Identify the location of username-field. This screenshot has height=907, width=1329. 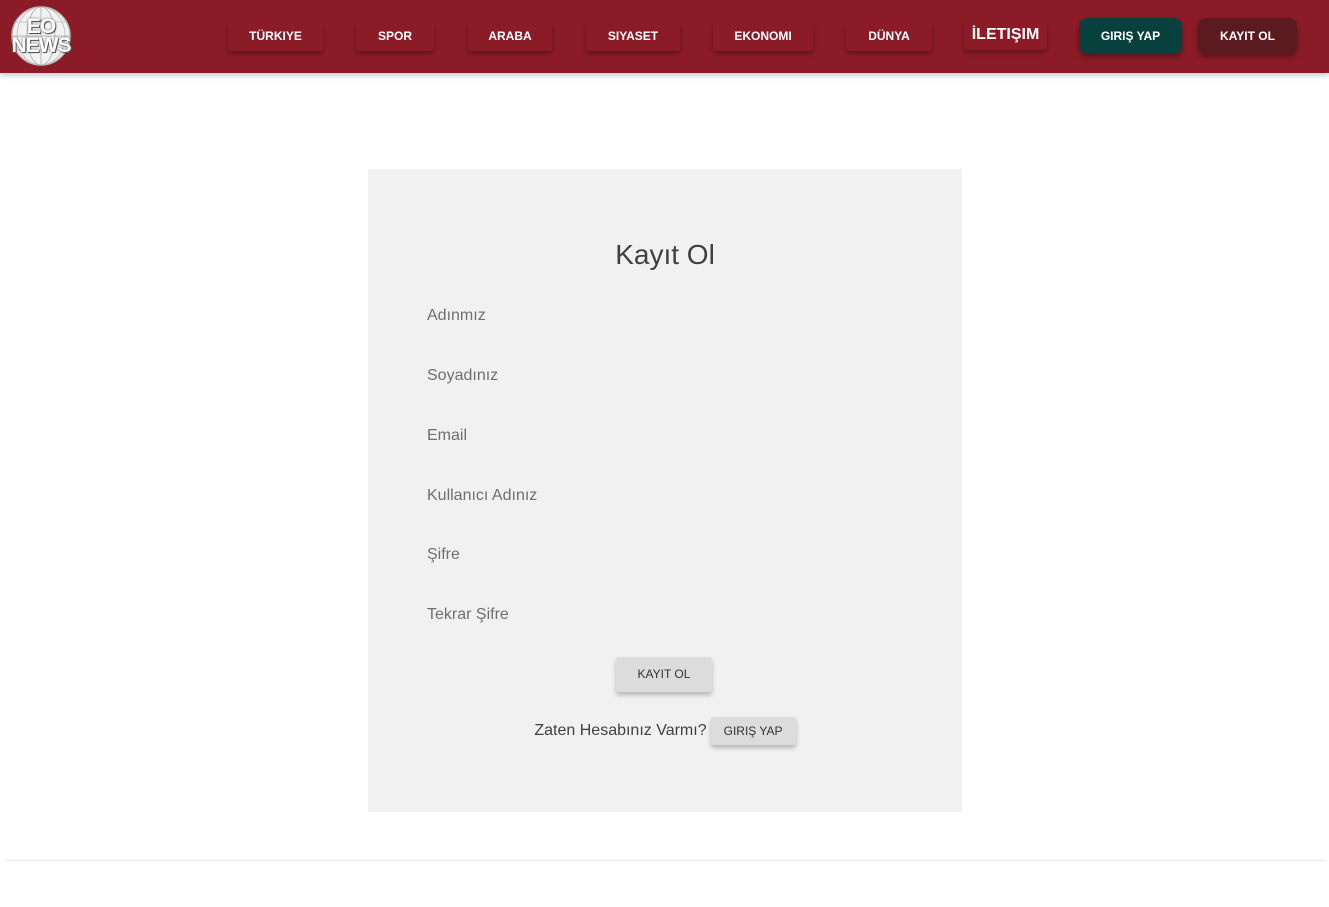
(665, 496).